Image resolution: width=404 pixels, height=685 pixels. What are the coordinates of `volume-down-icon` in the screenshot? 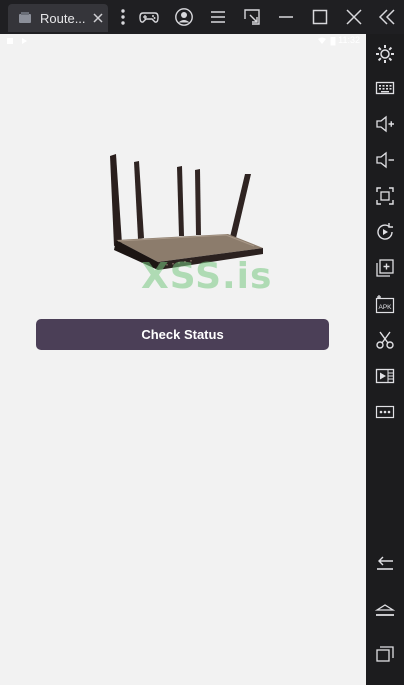 It's located at (385, 160).